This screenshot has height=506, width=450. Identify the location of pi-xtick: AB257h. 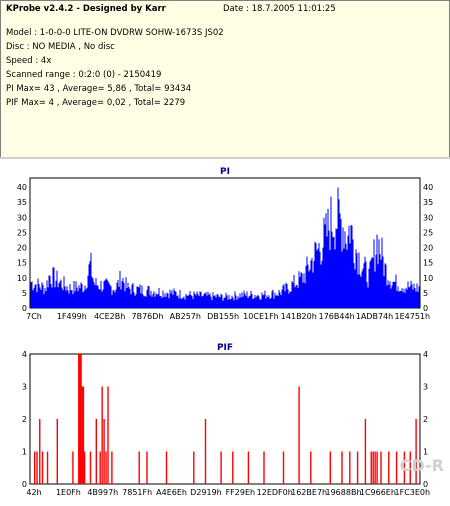
(185, 316).